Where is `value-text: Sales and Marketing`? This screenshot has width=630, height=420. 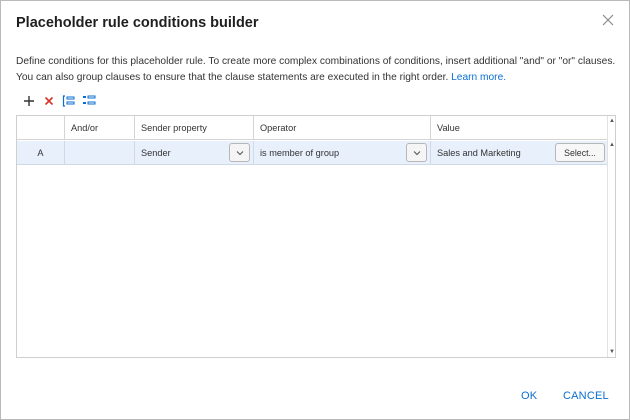 value-text: Sales and Marketing is located at coordinates (479, 152).